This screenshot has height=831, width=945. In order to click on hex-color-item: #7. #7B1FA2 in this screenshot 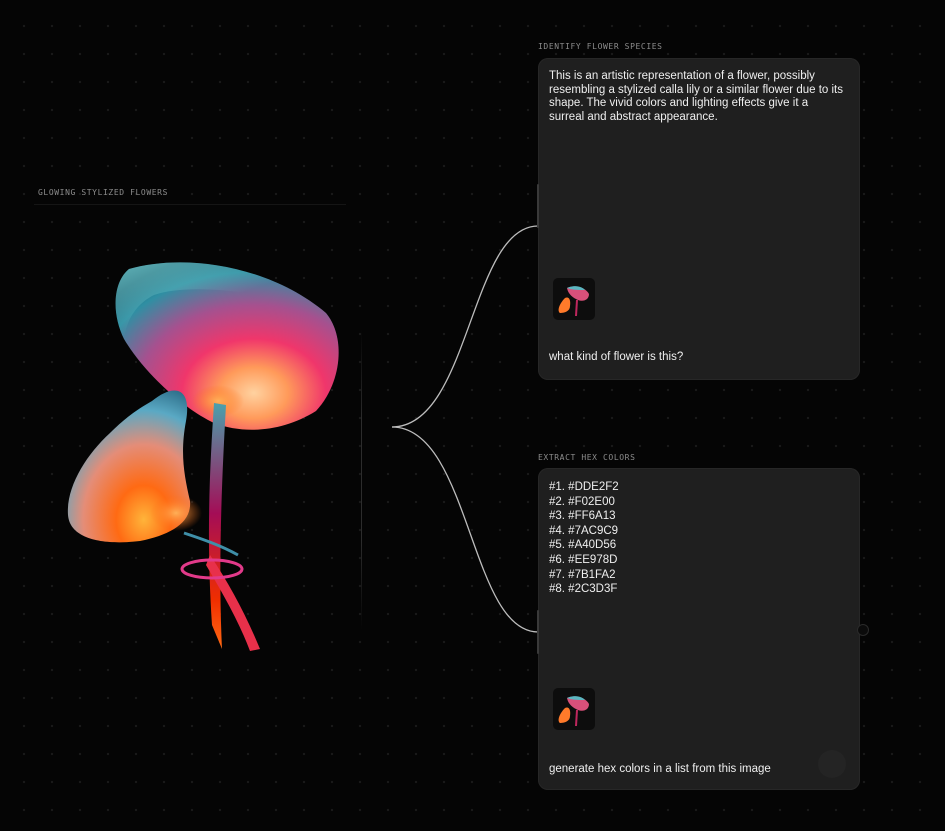, I will do `click(582, 574)`.